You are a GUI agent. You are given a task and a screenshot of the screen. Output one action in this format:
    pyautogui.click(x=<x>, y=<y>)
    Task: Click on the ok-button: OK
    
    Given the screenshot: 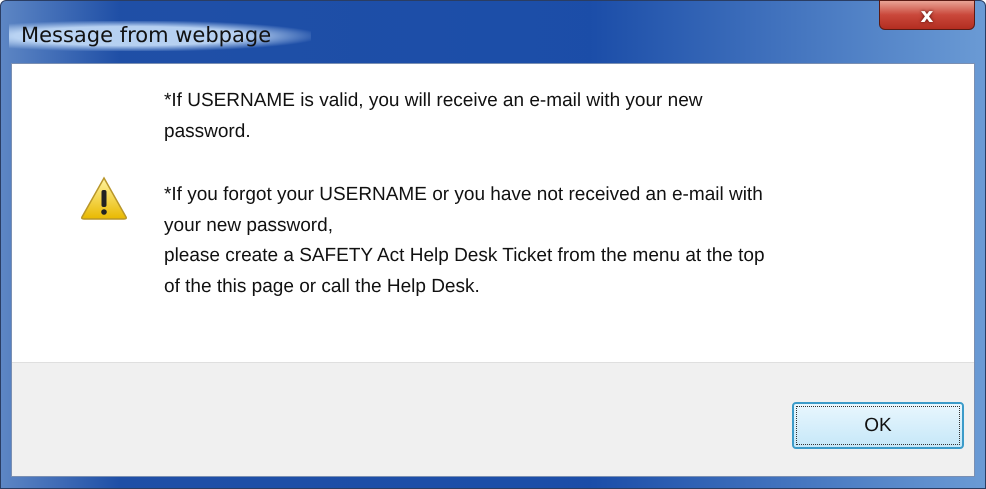 What is the action you would take?
    pyautogui.click(x=878, y=425)
    